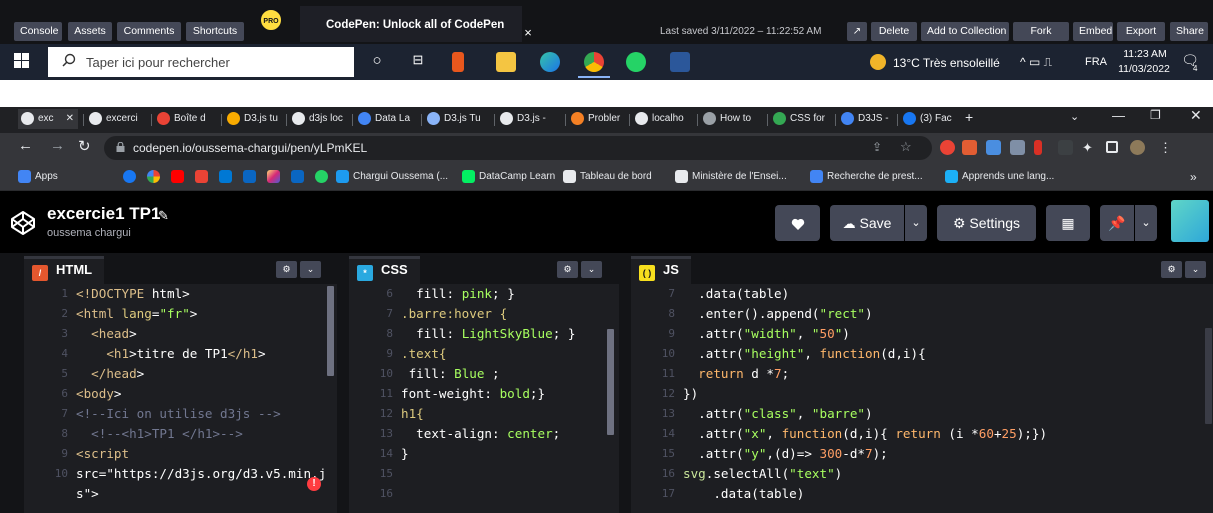  What do you see at coordinates (894, 31) in the screenshot?
I see `footer-action-button-0: Delete` at bounding box center [894, 31].